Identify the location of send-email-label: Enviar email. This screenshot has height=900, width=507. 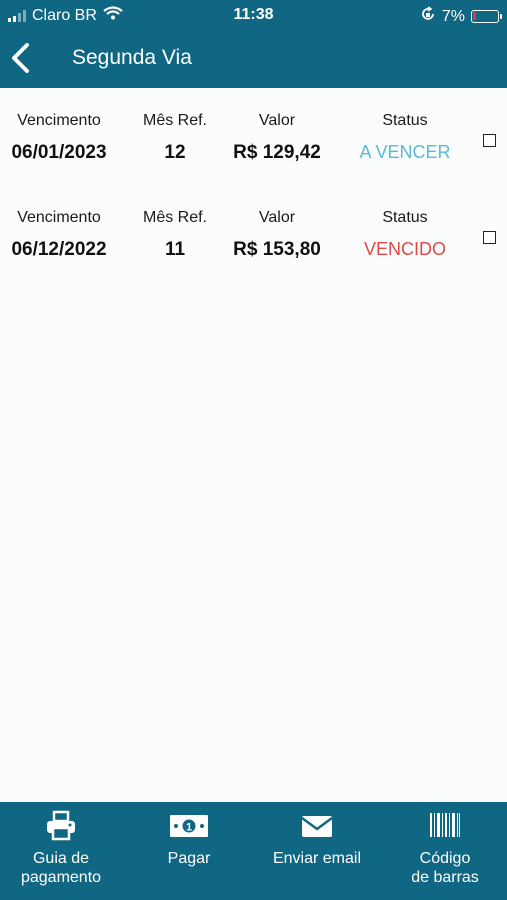
(317, 858).